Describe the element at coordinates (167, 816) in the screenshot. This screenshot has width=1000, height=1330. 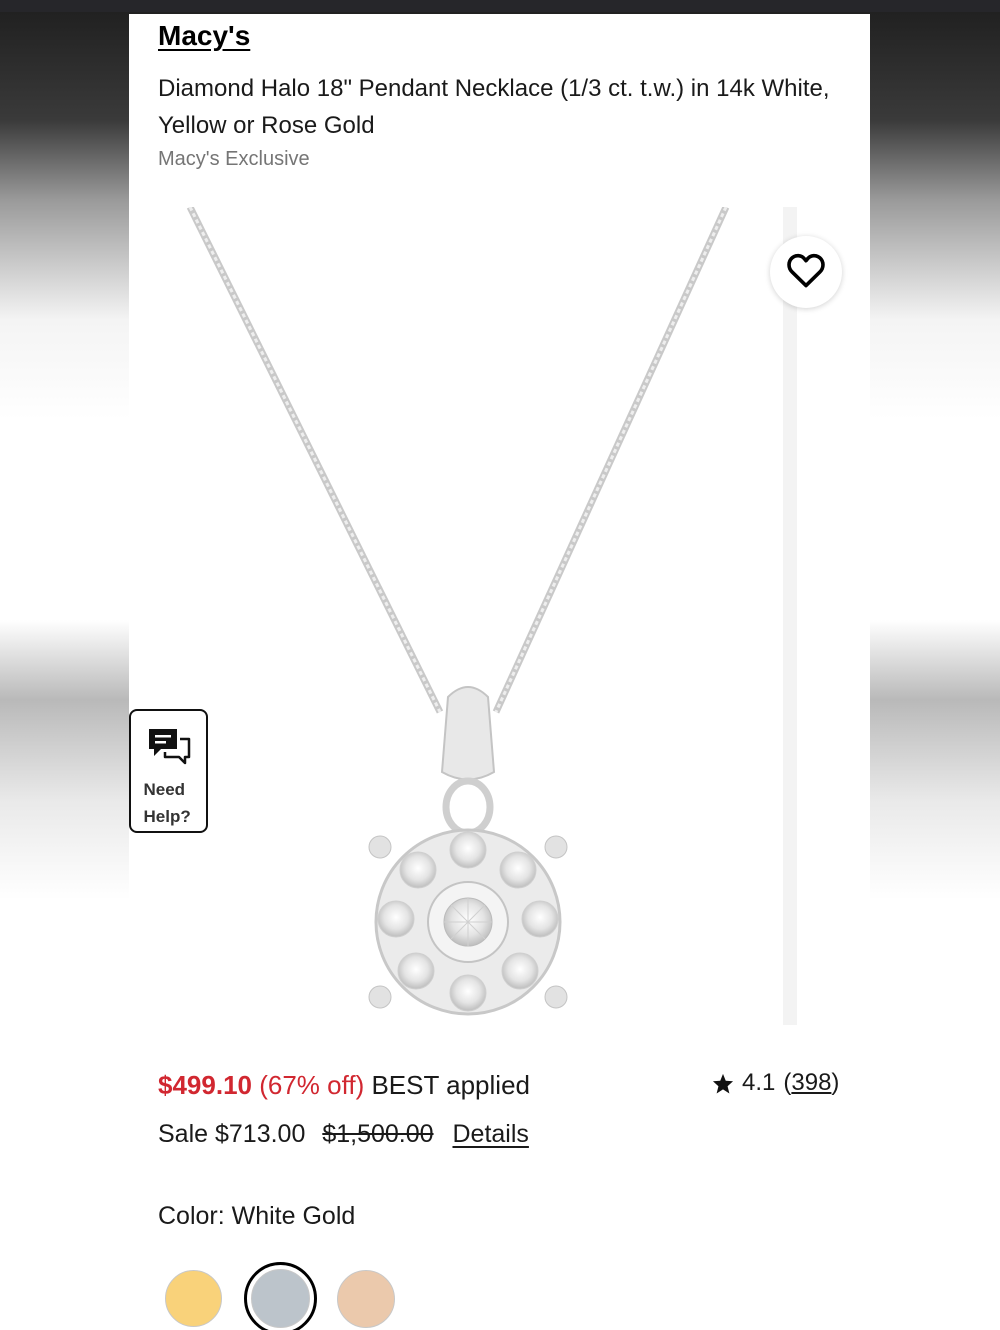
I see `need-help-line2: Help?` at that location.